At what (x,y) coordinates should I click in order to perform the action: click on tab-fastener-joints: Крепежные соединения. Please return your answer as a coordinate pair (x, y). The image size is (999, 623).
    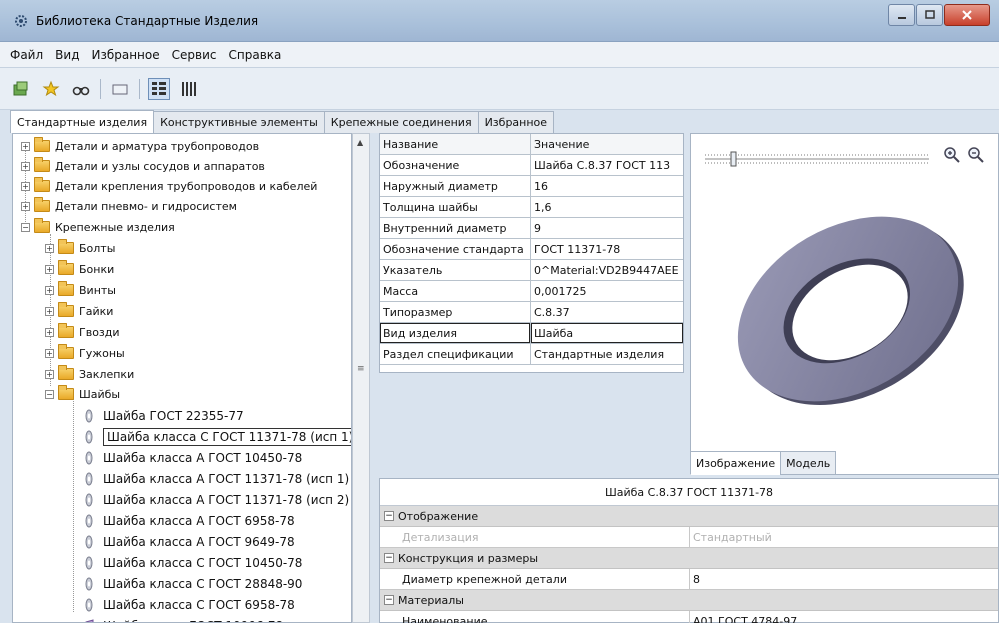
    Looking at the image, I should click on (401, 122).